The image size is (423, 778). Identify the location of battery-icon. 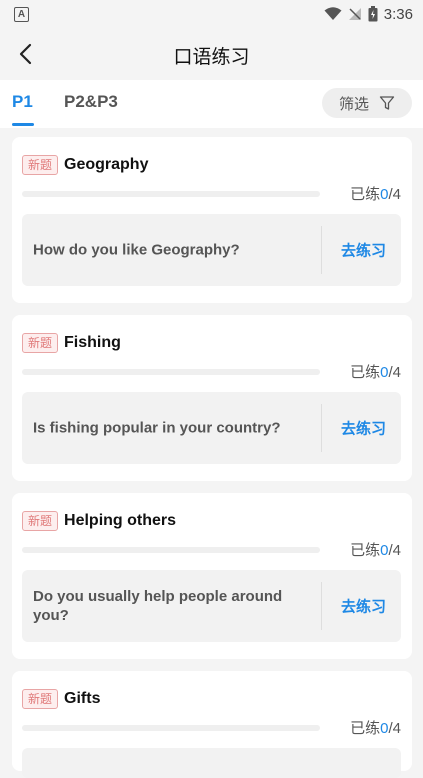
(373, 14).